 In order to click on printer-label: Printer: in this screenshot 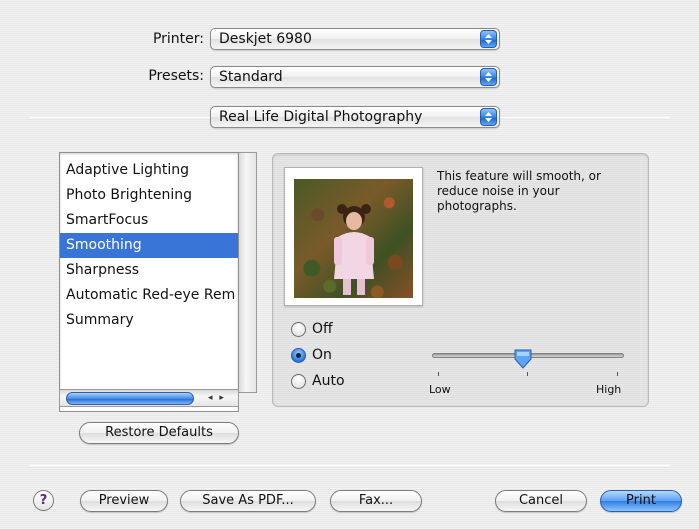, I will do `click(178, 39)`.